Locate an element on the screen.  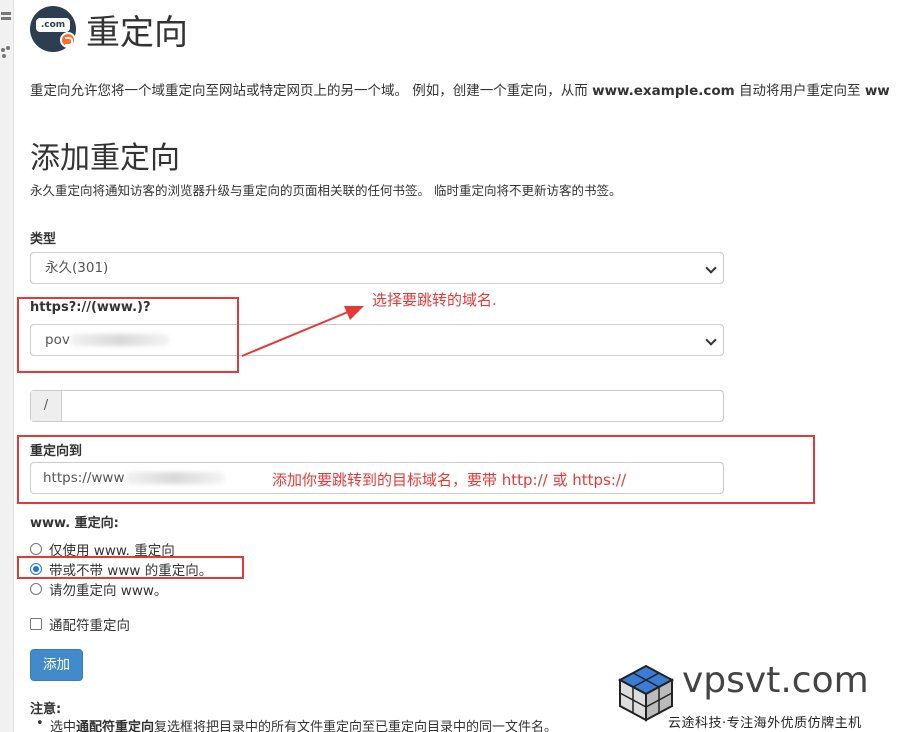
grid-icon is located at coordinates (6, 18).